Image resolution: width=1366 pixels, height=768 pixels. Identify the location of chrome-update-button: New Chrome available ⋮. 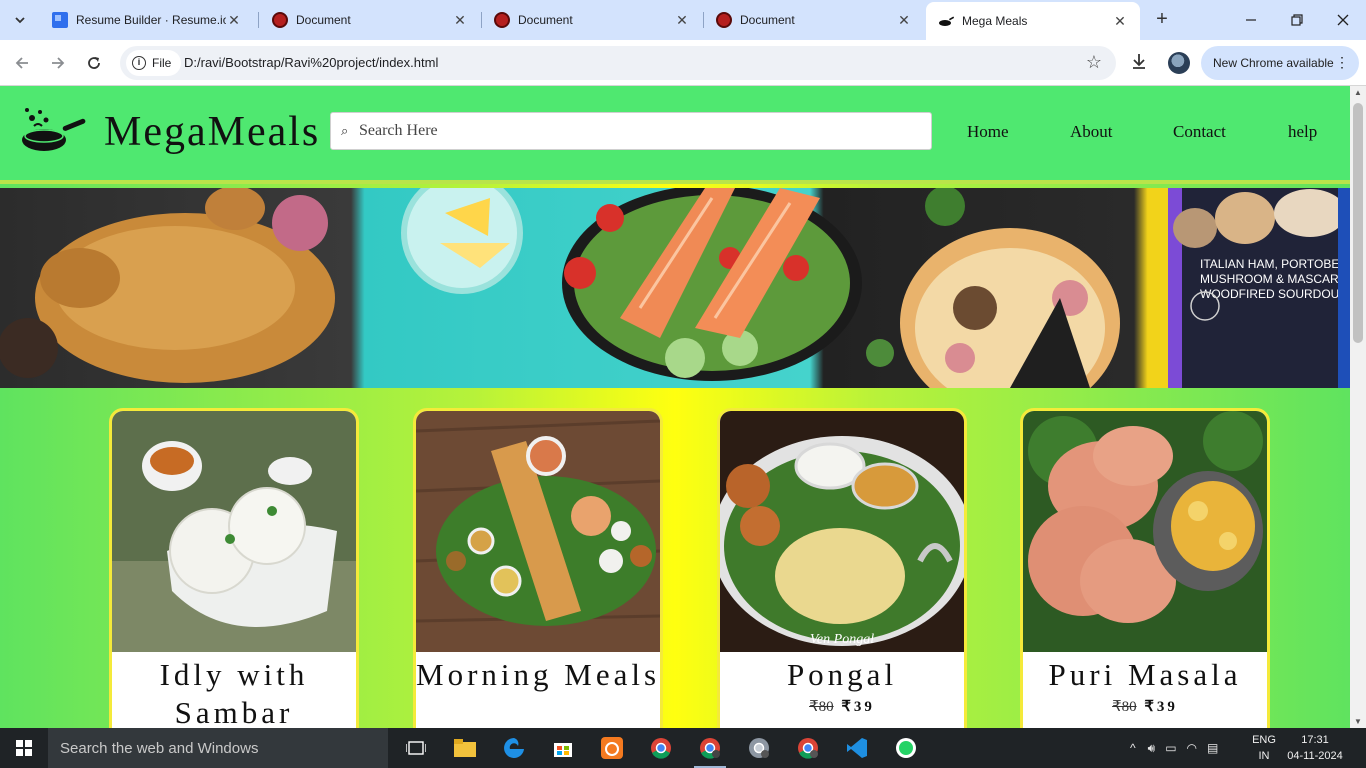
(1280, 63).